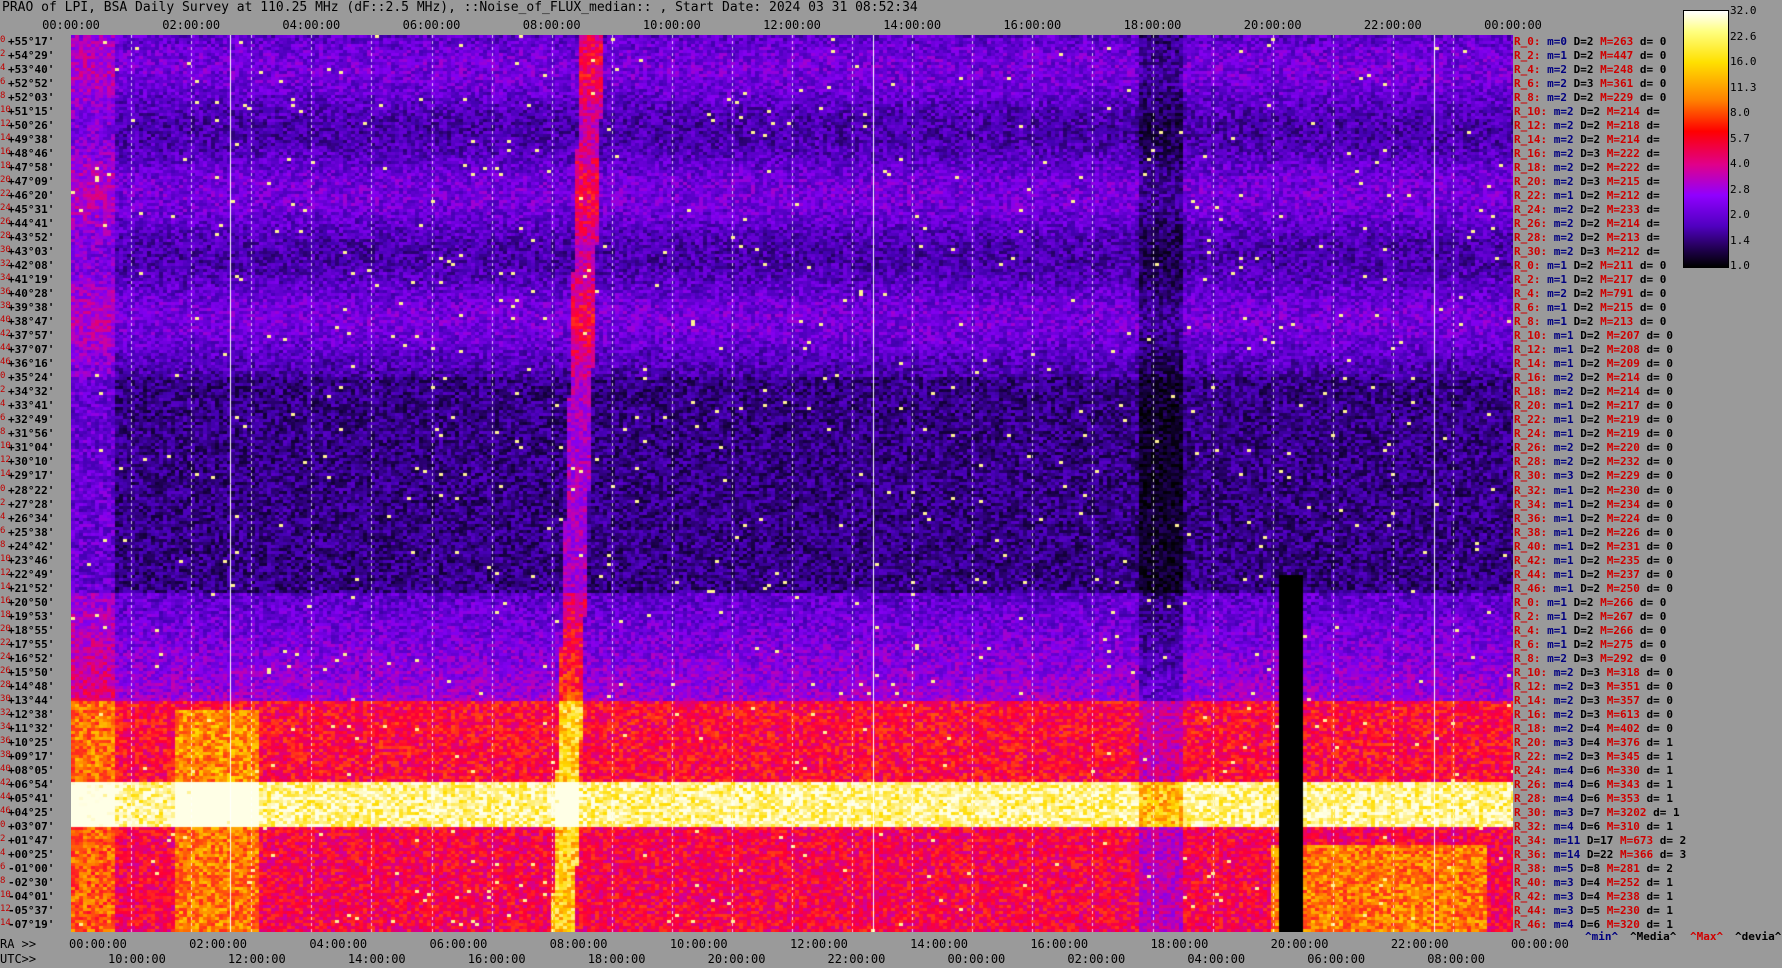 This screenshot has width=1782, height=968. I want to click on declination-label: -02°30', so click(31, 882).